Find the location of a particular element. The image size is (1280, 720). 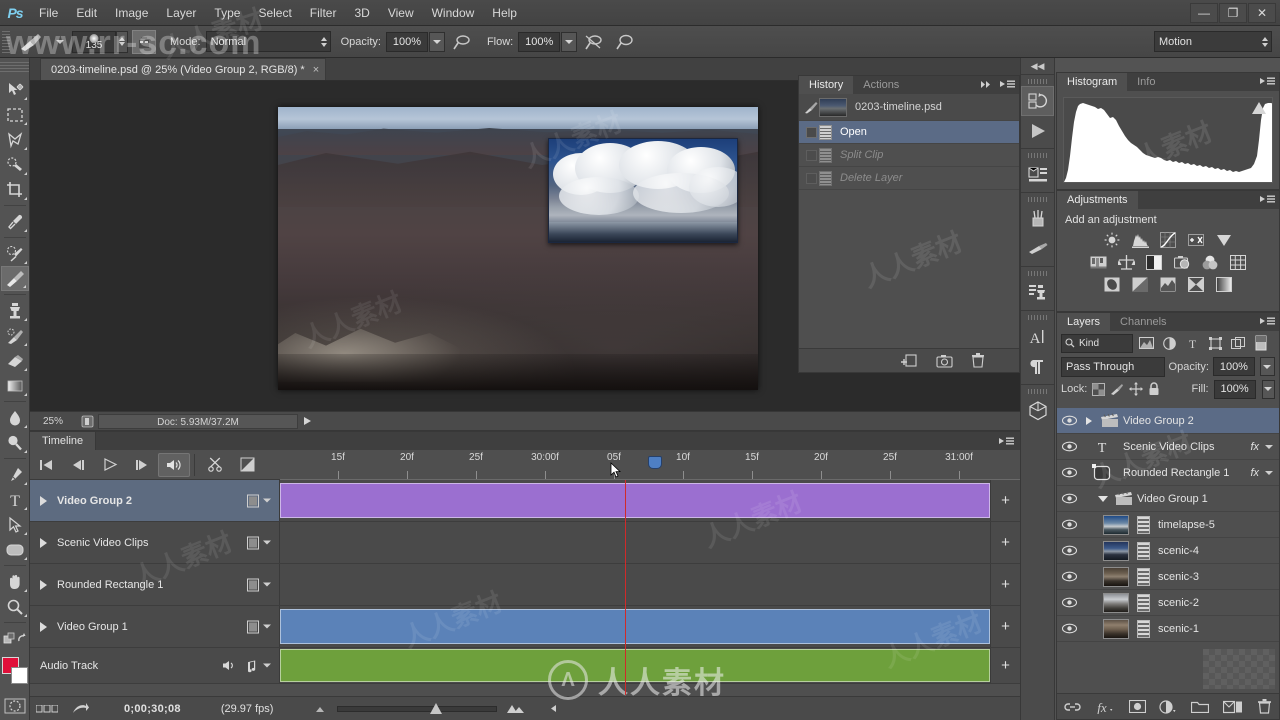

lock-all-icon is located at coordinates (1154, 389).